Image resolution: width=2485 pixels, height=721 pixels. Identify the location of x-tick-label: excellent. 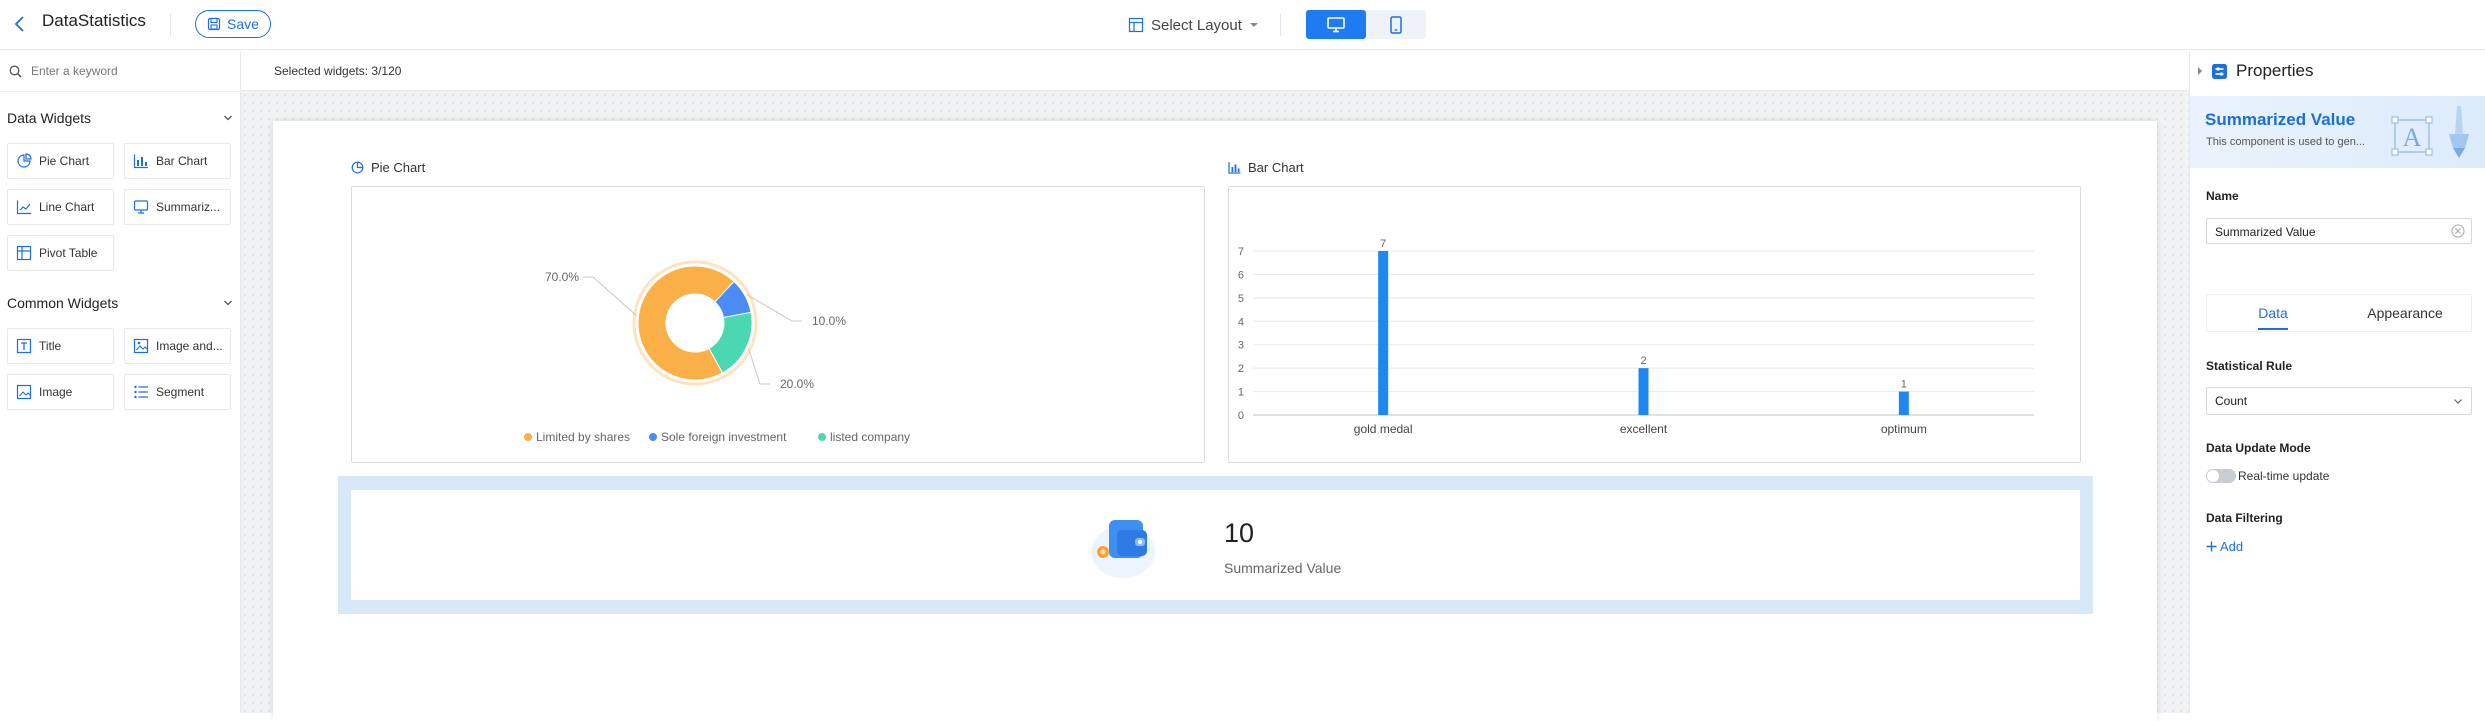
(1644, 429).